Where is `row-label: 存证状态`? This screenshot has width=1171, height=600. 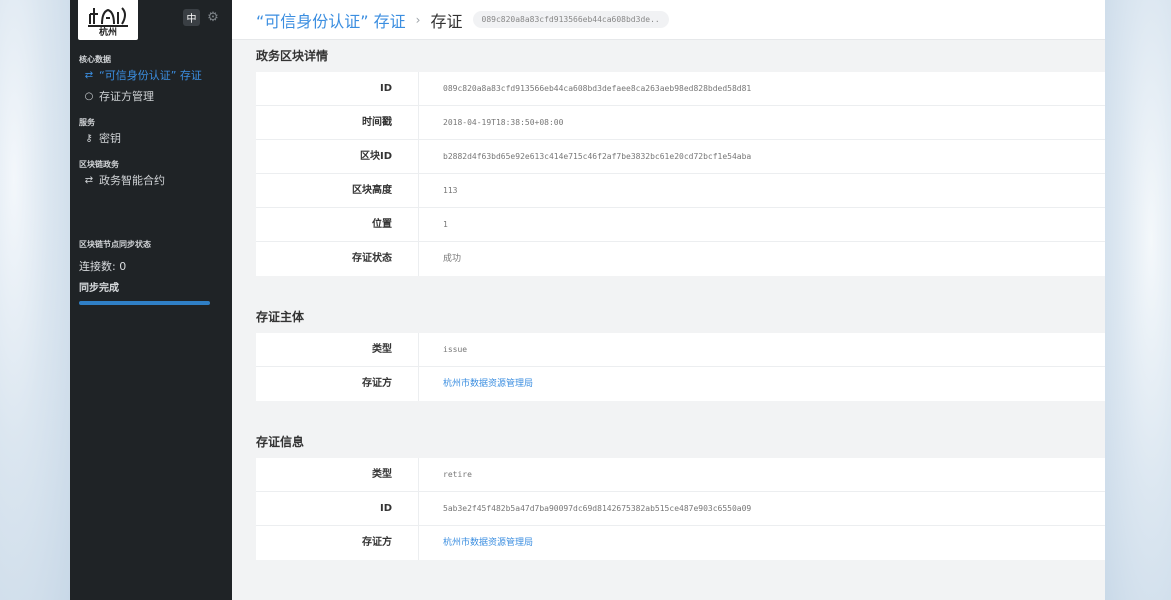 row-label: 存证状态 is located at coordinates (337, 259).